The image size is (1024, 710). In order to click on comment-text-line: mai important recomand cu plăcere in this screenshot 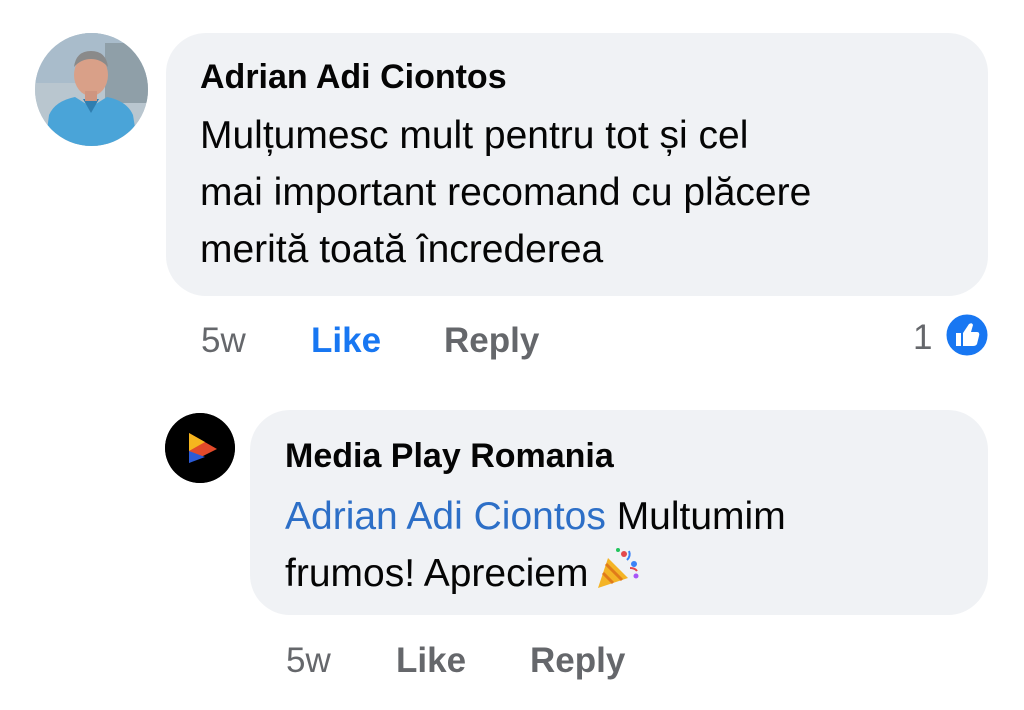, I will do `click(506, 192)`.